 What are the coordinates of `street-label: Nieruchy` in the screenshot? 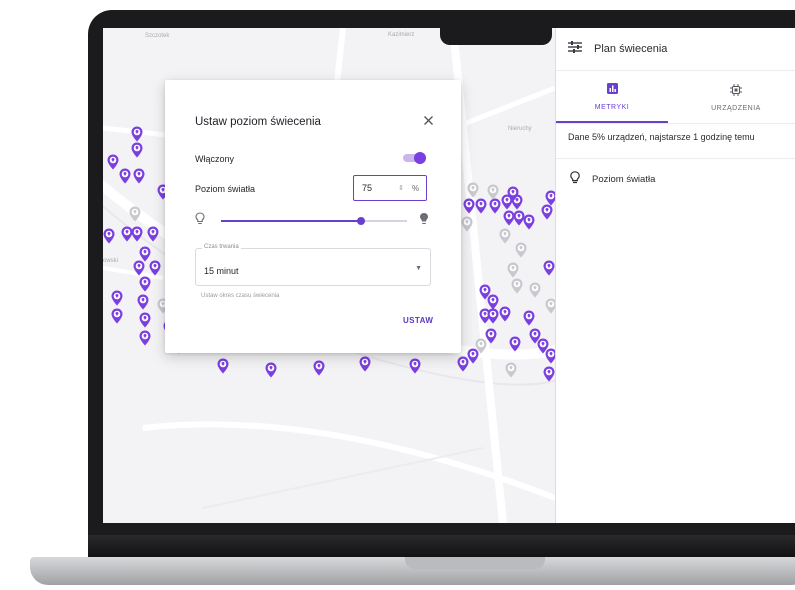 It's located at (520, 129).